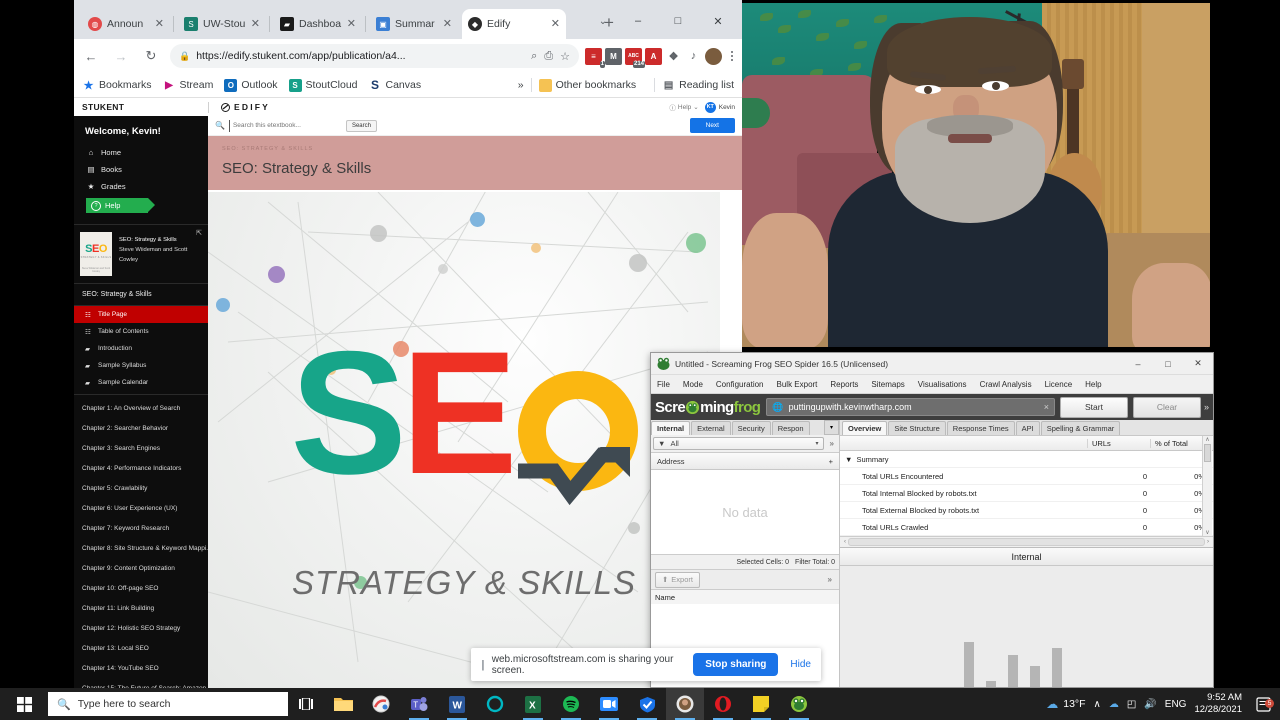 The image size is (1280, 720). I want to click on sf-url-input: 🌐 puttingupwith.kevinwtharp.com ×, so click(910, 407).